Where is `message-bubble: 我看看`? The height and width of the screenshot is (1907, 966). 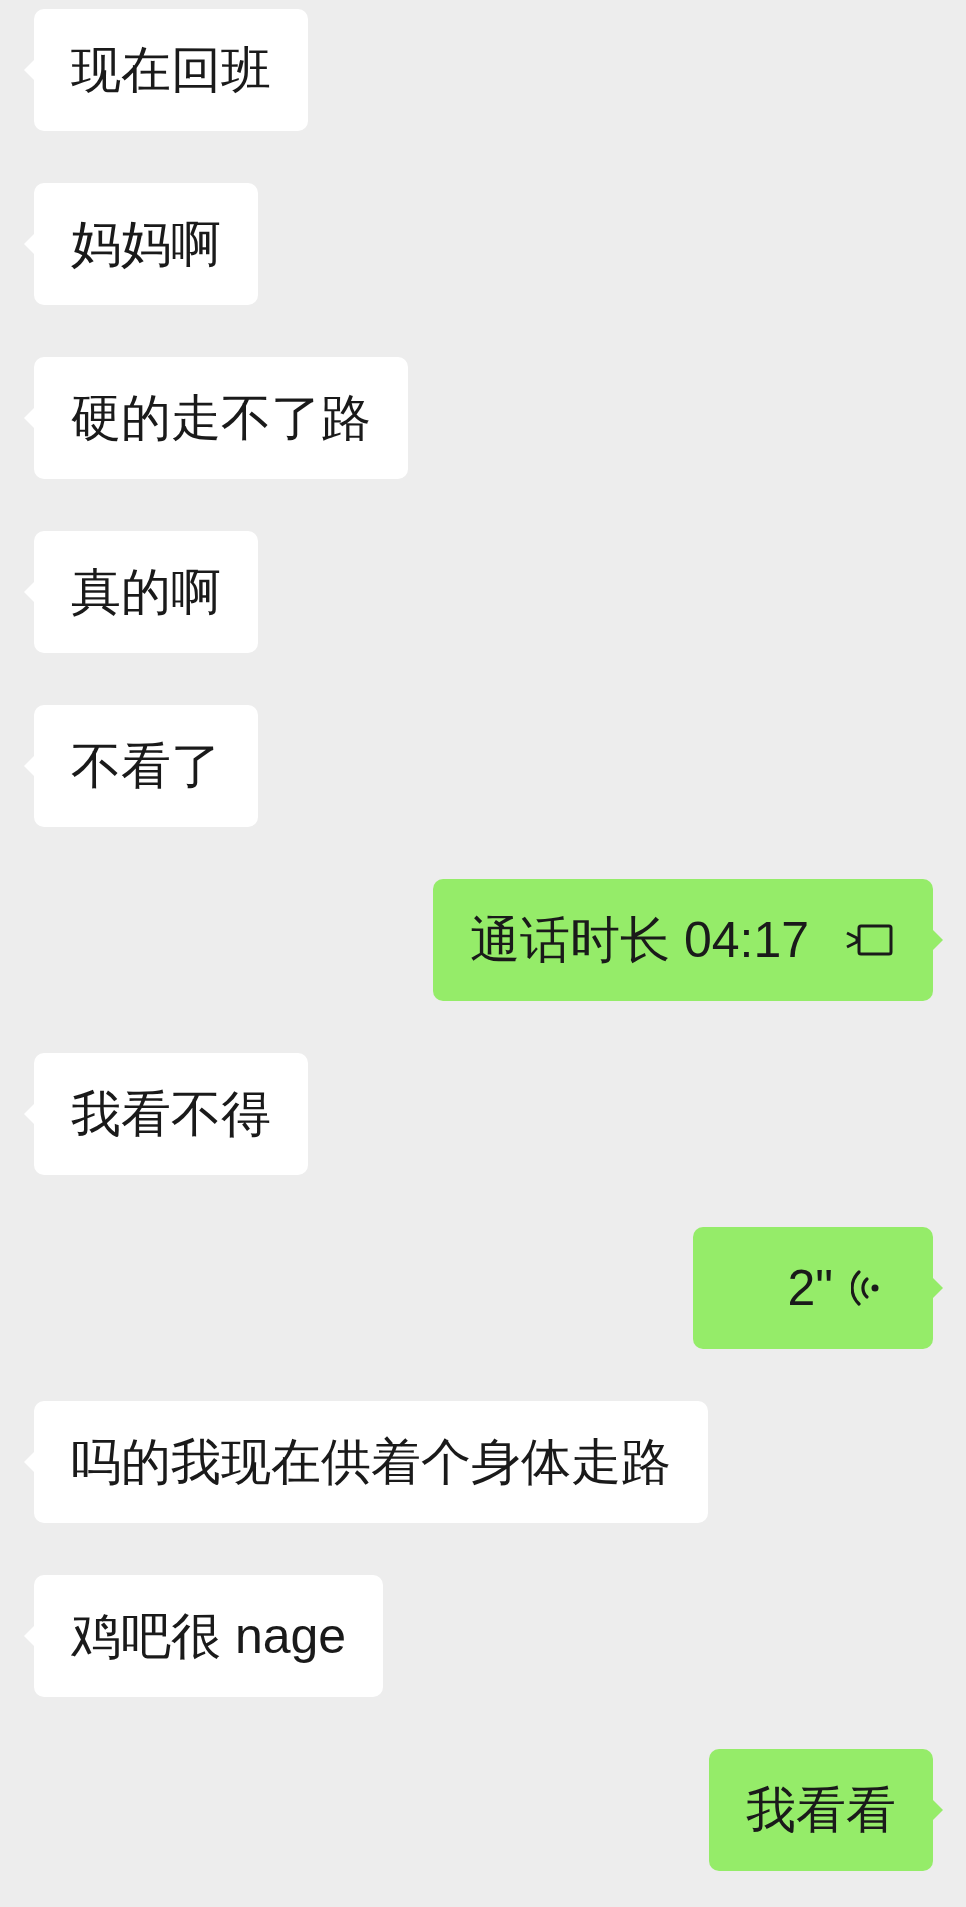
message-bubble: 我看看 is located at coordinates (821, 1810).